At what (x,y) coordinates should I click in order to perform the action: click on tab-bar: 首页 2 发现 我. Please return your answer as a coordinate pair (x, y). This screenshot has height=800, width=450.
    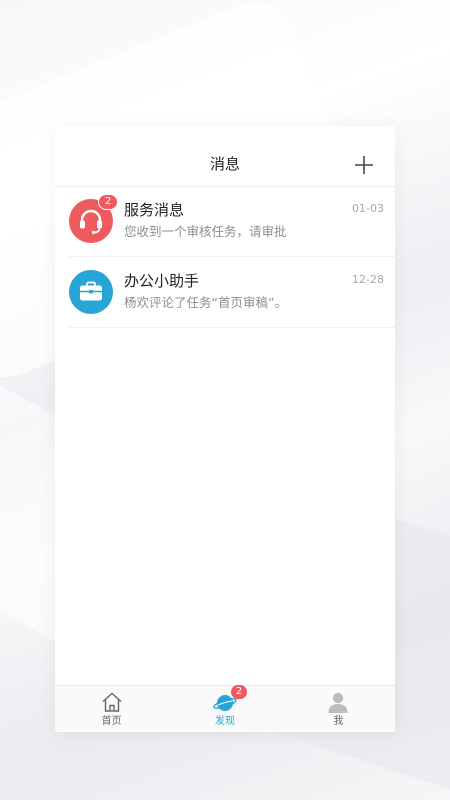
    Looking at the image, I should click on (225, 708).